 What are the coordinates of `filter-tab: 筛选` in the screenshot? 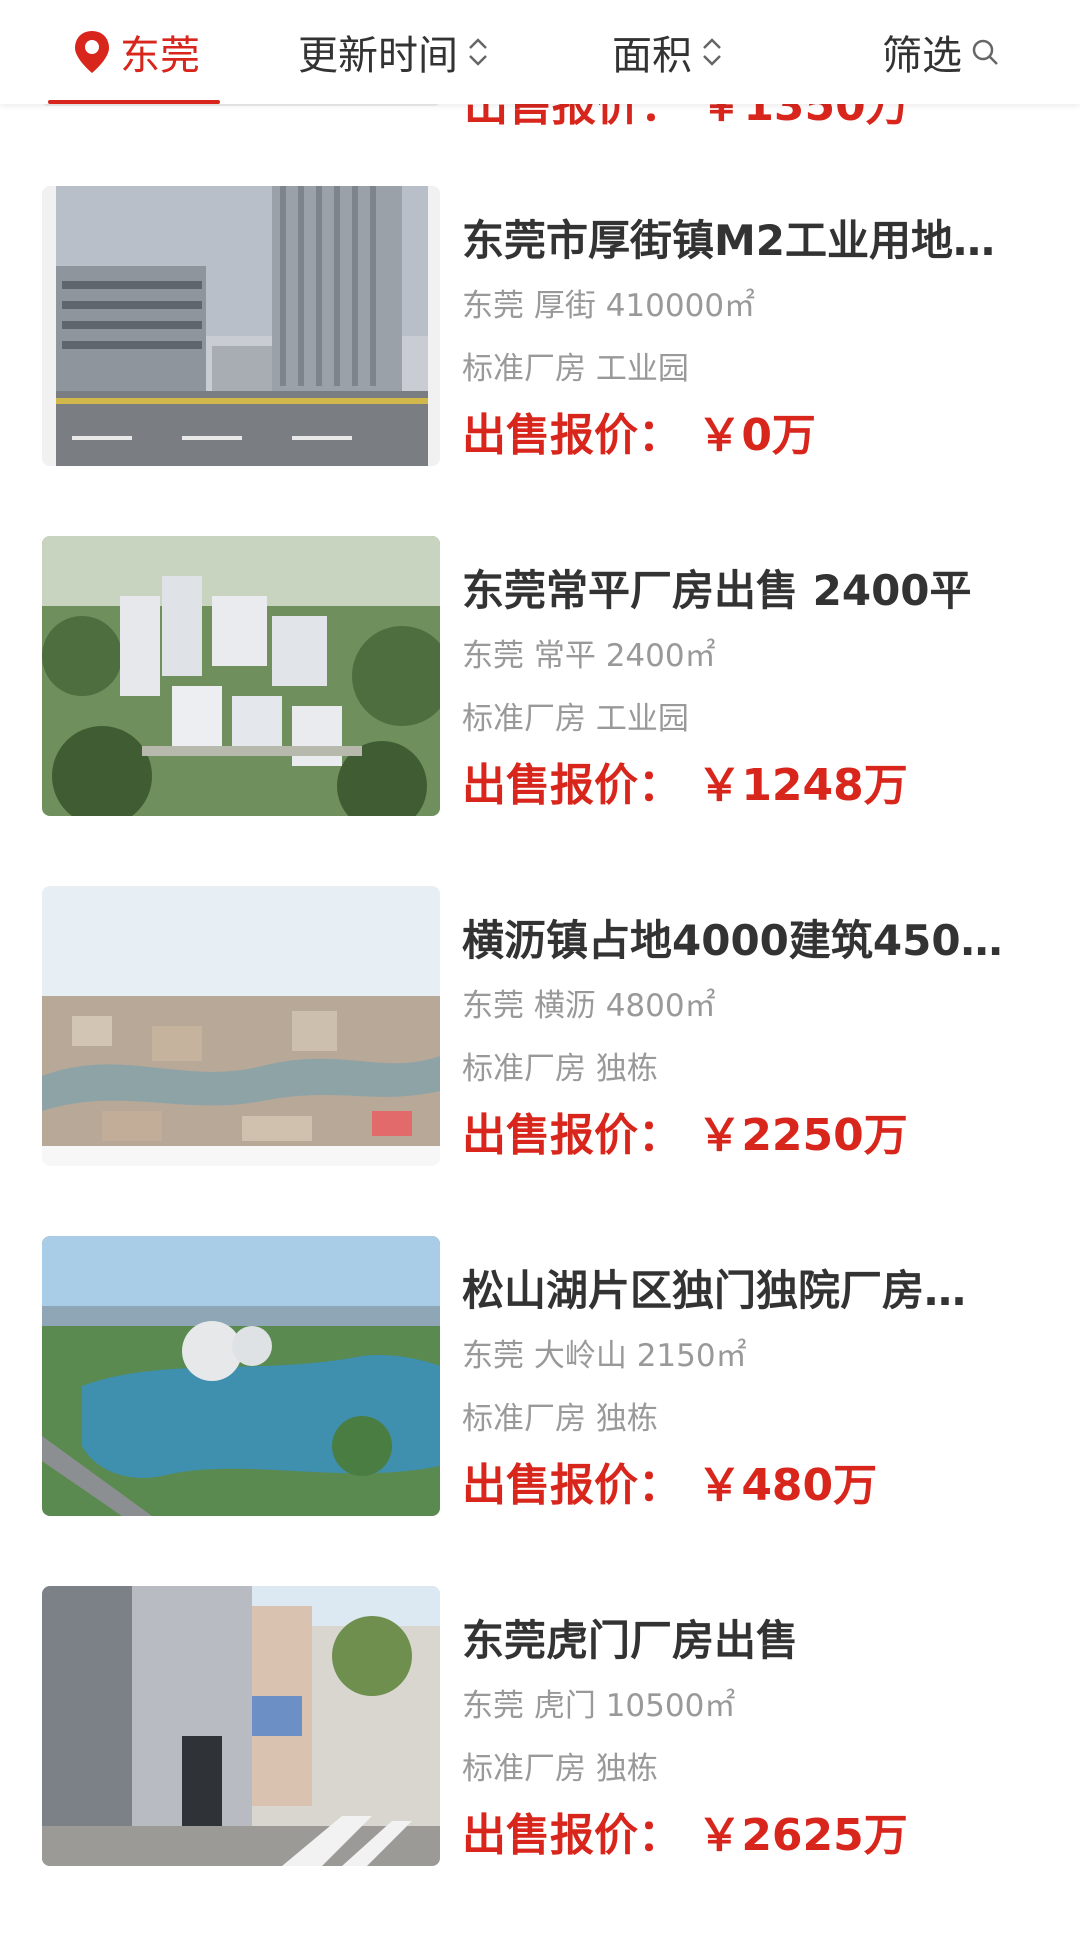 It's located at (941, 52).